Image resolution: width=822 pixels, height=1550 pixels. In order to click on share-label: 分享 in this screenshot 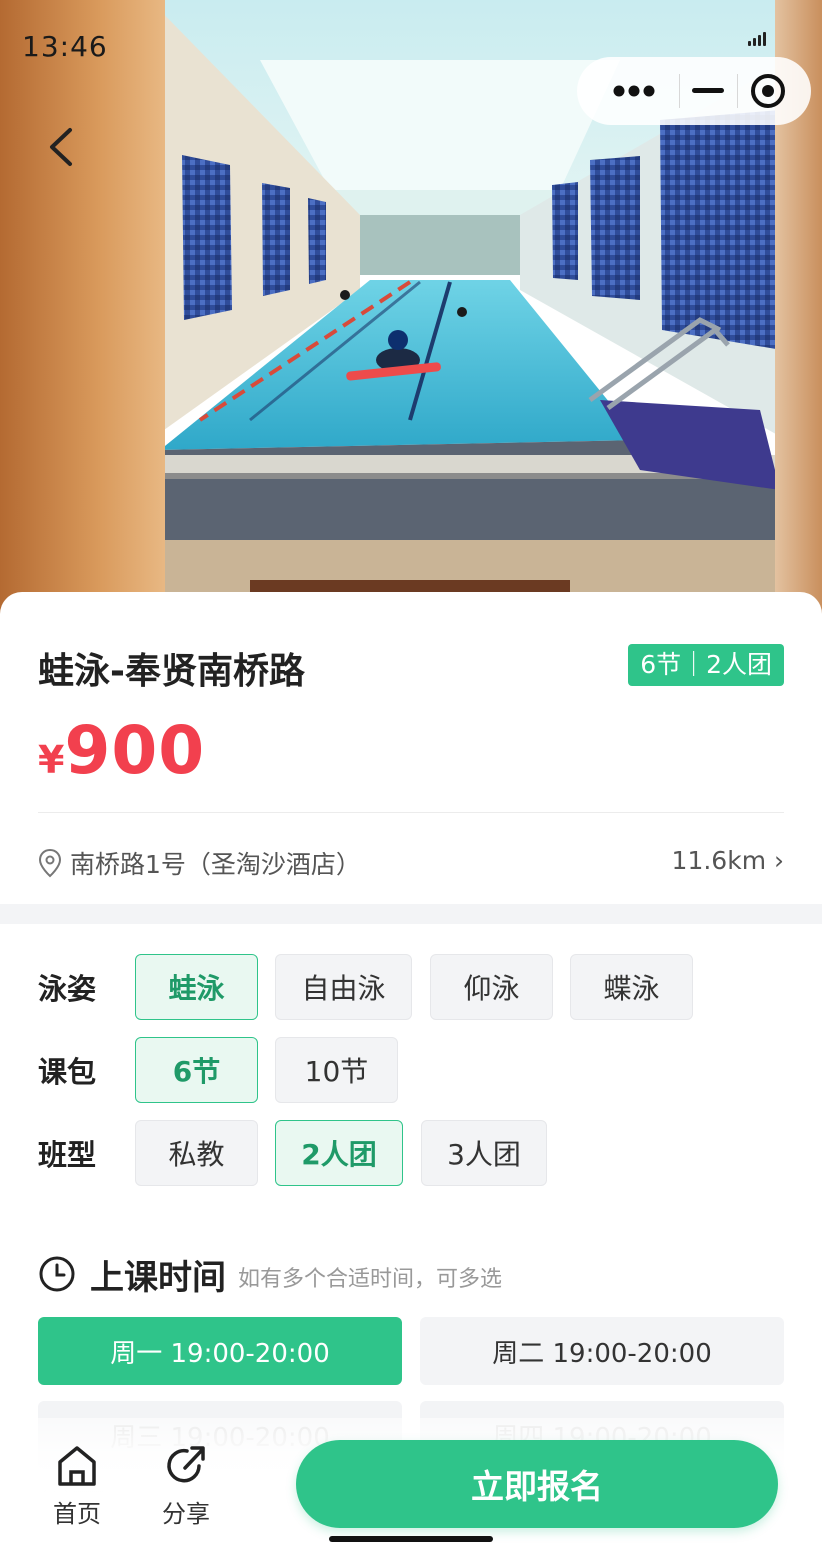, I will do `click(186, 1514)`.